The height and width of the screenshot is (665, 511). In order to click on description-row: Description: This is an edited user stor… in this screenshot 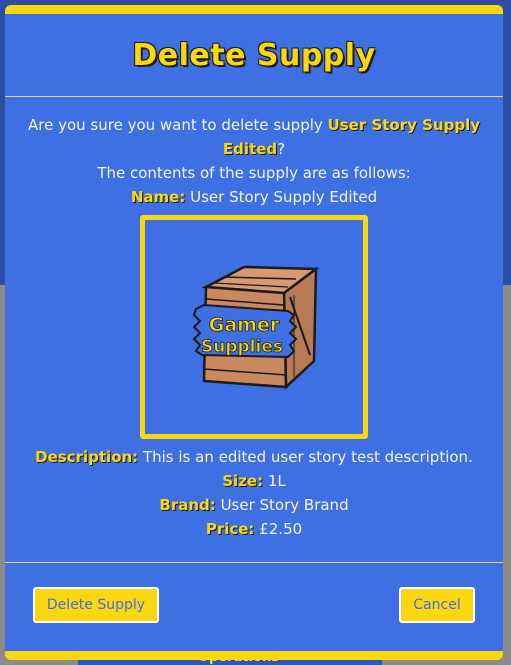, I will do `click(254, 457)`.